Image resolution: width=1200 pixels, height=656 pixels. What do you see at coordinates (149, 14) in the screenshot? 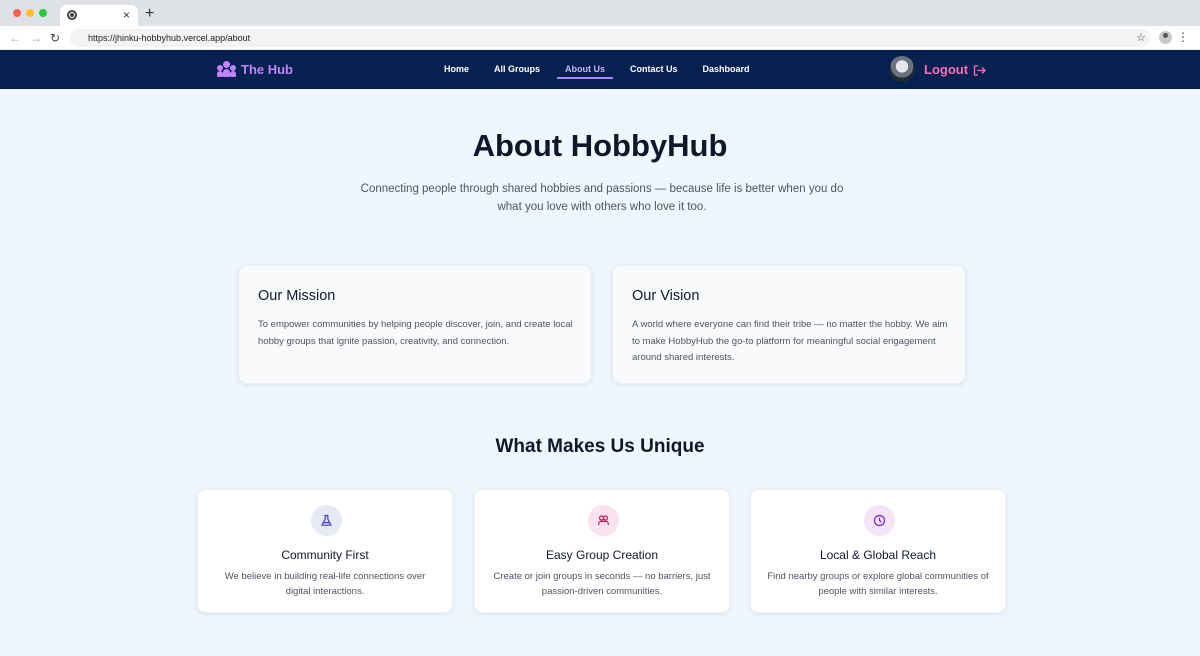
I see `new-tab-button: +` at bounding box center [149, 14].